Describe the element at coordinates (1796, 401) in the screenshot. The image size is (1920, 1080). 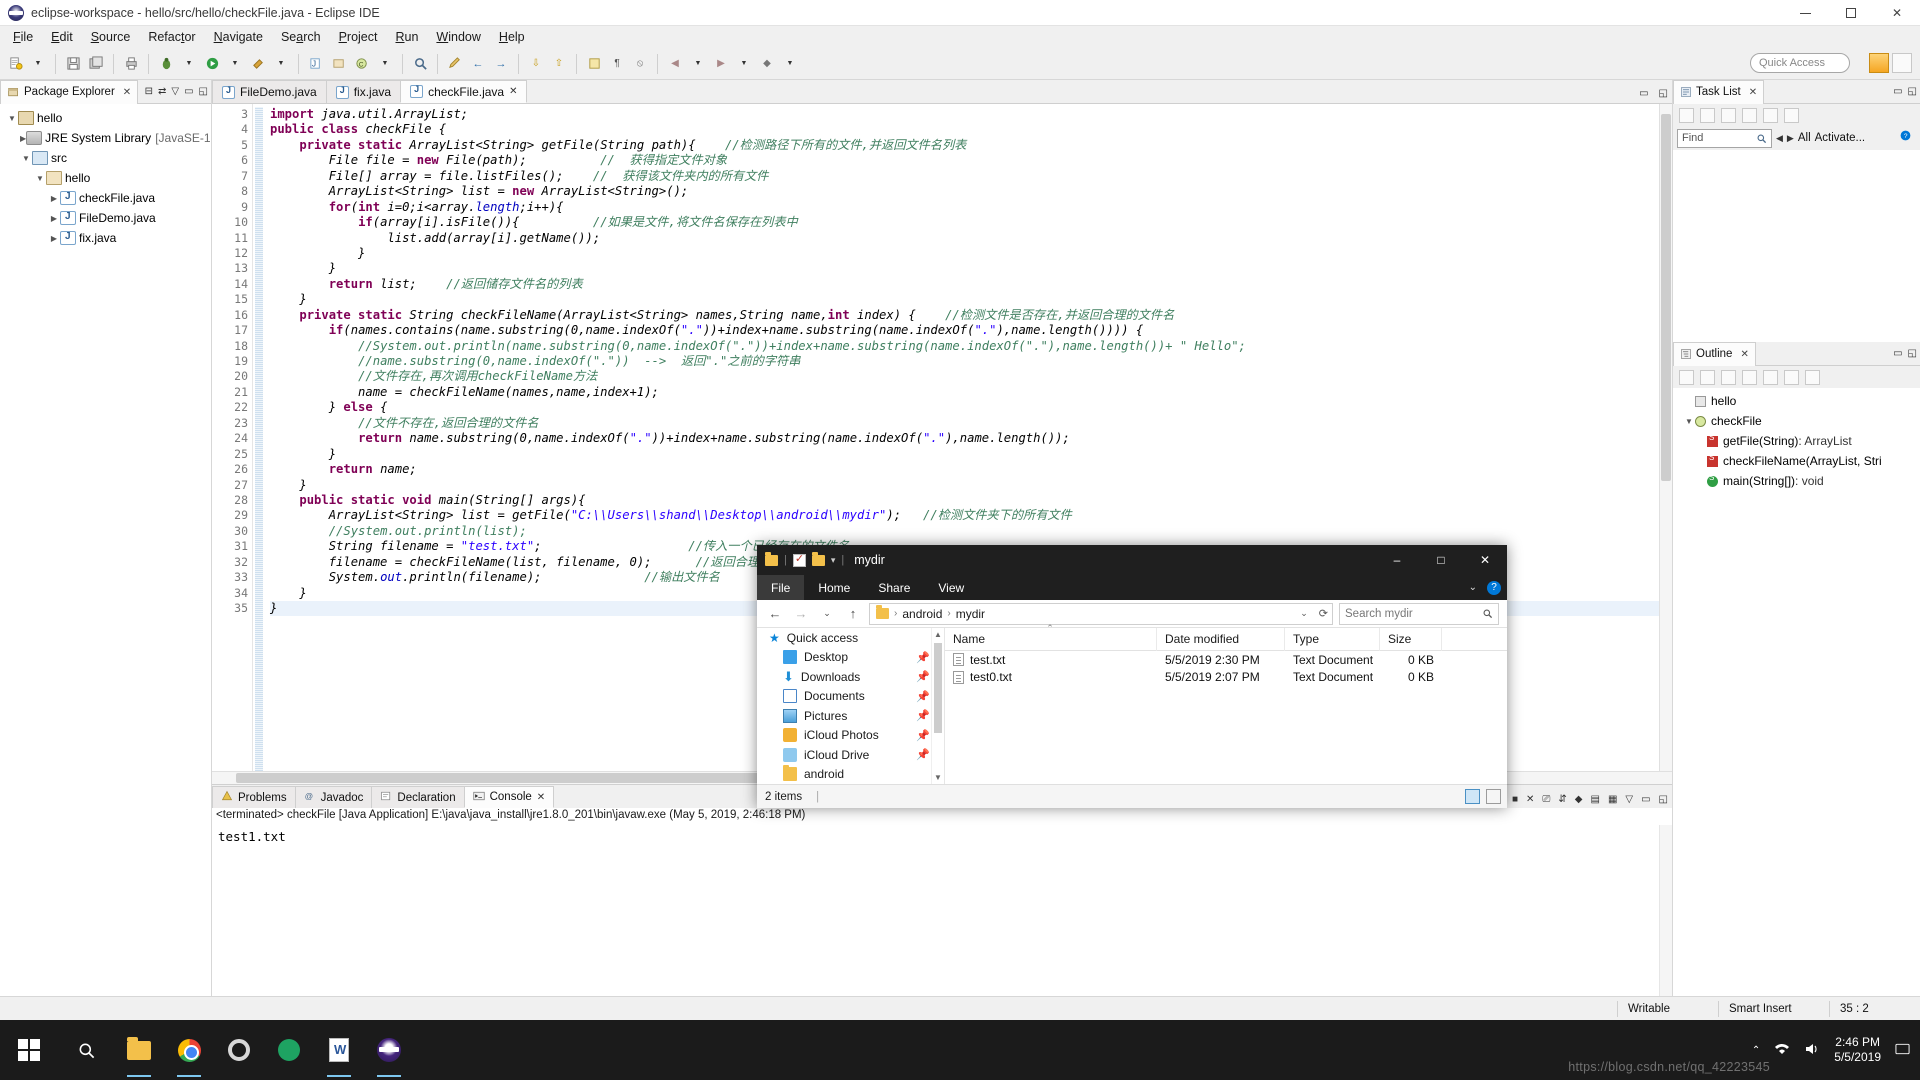
I see `outline-item-0: hello` at that location.